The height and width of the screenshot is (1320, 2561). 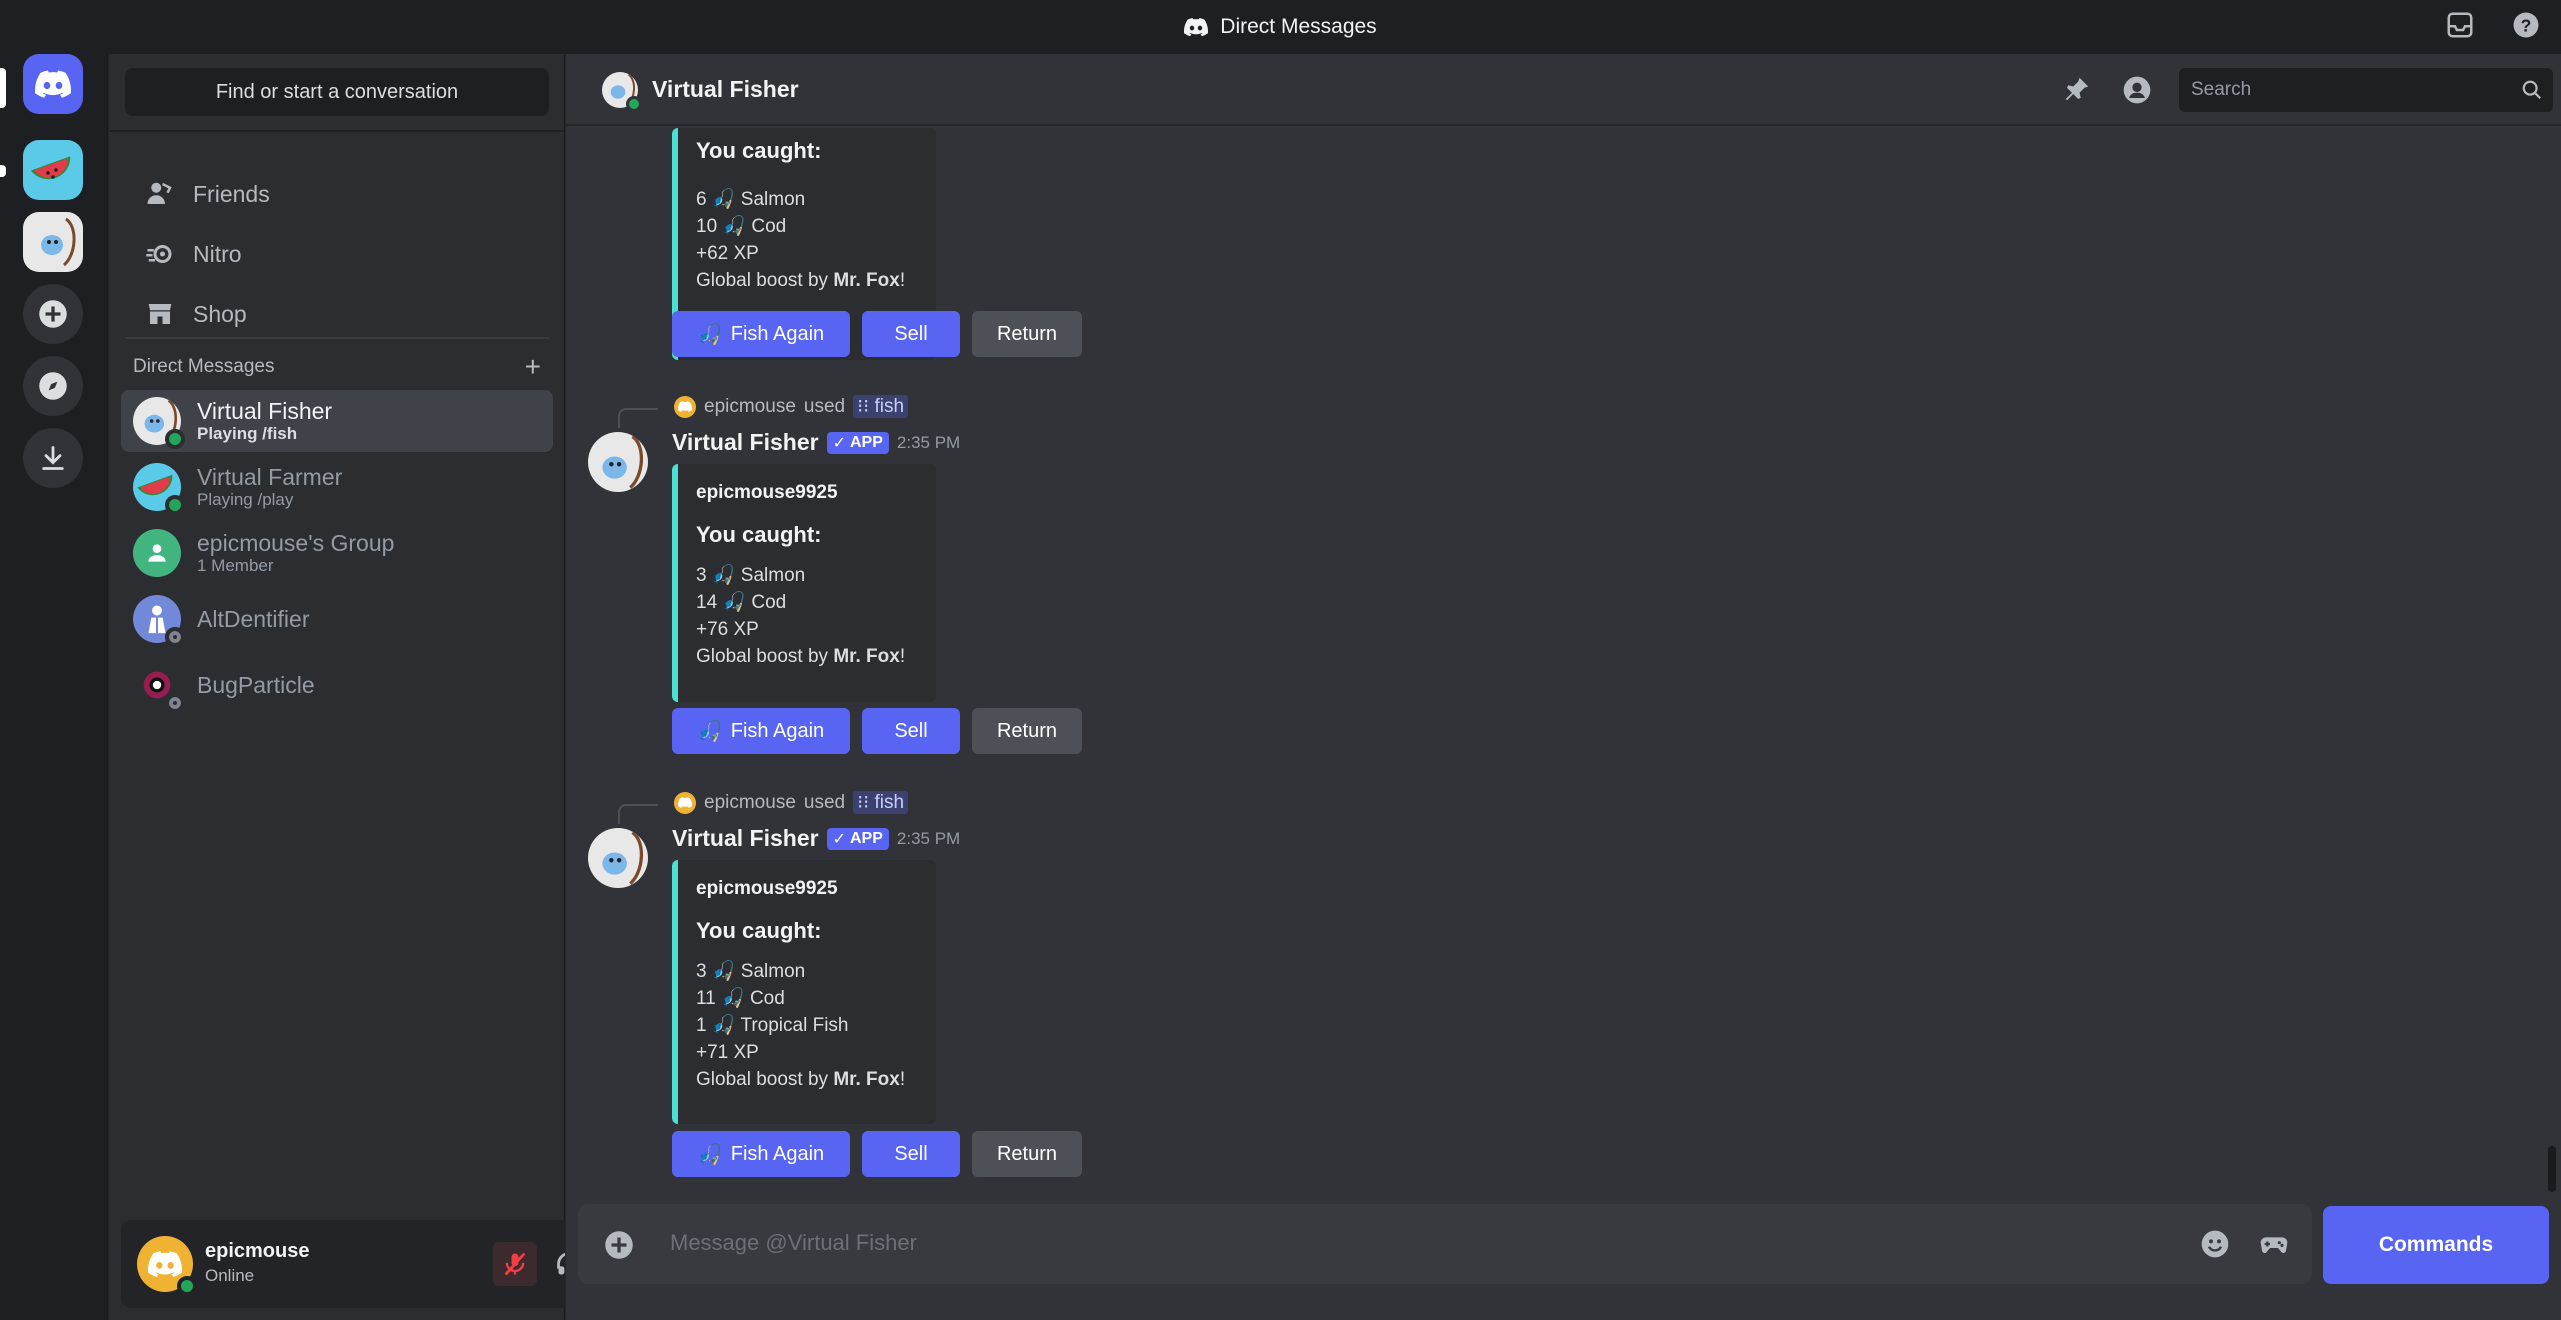 I want to click on nav-nitro-label: Nitro, so click(x=217, y=253).